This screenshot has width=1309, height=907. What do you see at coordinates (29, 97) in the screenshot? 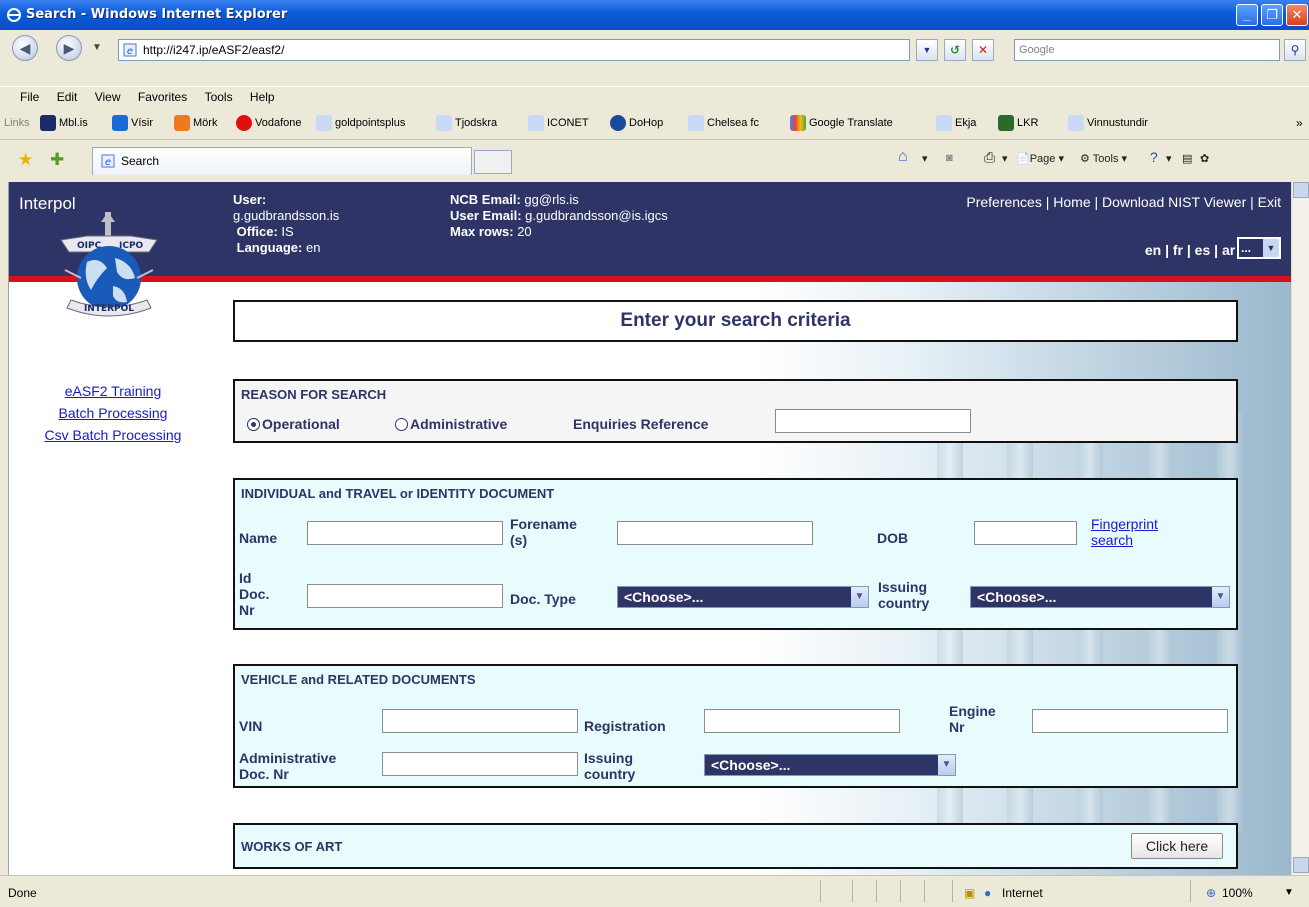
I see `menu-file: File` at bounding box center [29, 97].